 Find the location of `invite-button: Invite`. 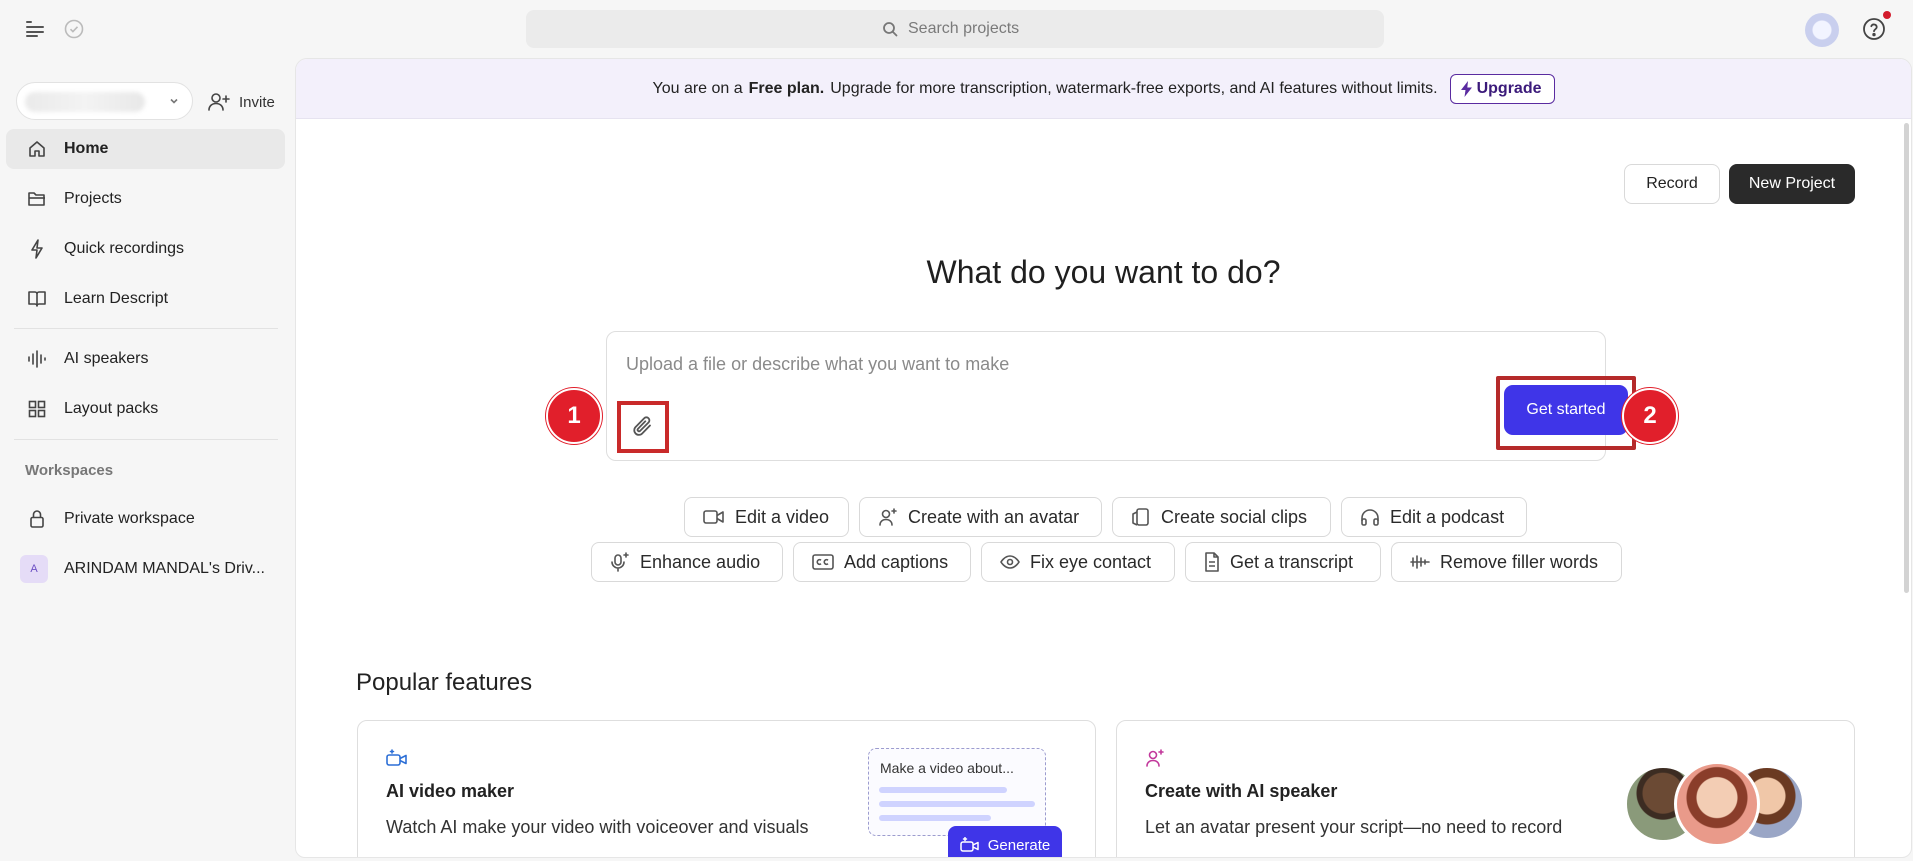

invite-button: Invite is located at coordinates (241, 102).